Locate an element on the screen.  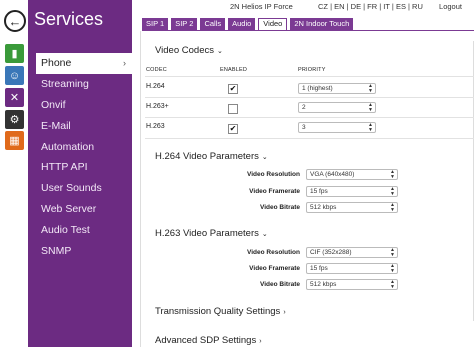
sidebar-title: Services is located at coordinates (69, 19).